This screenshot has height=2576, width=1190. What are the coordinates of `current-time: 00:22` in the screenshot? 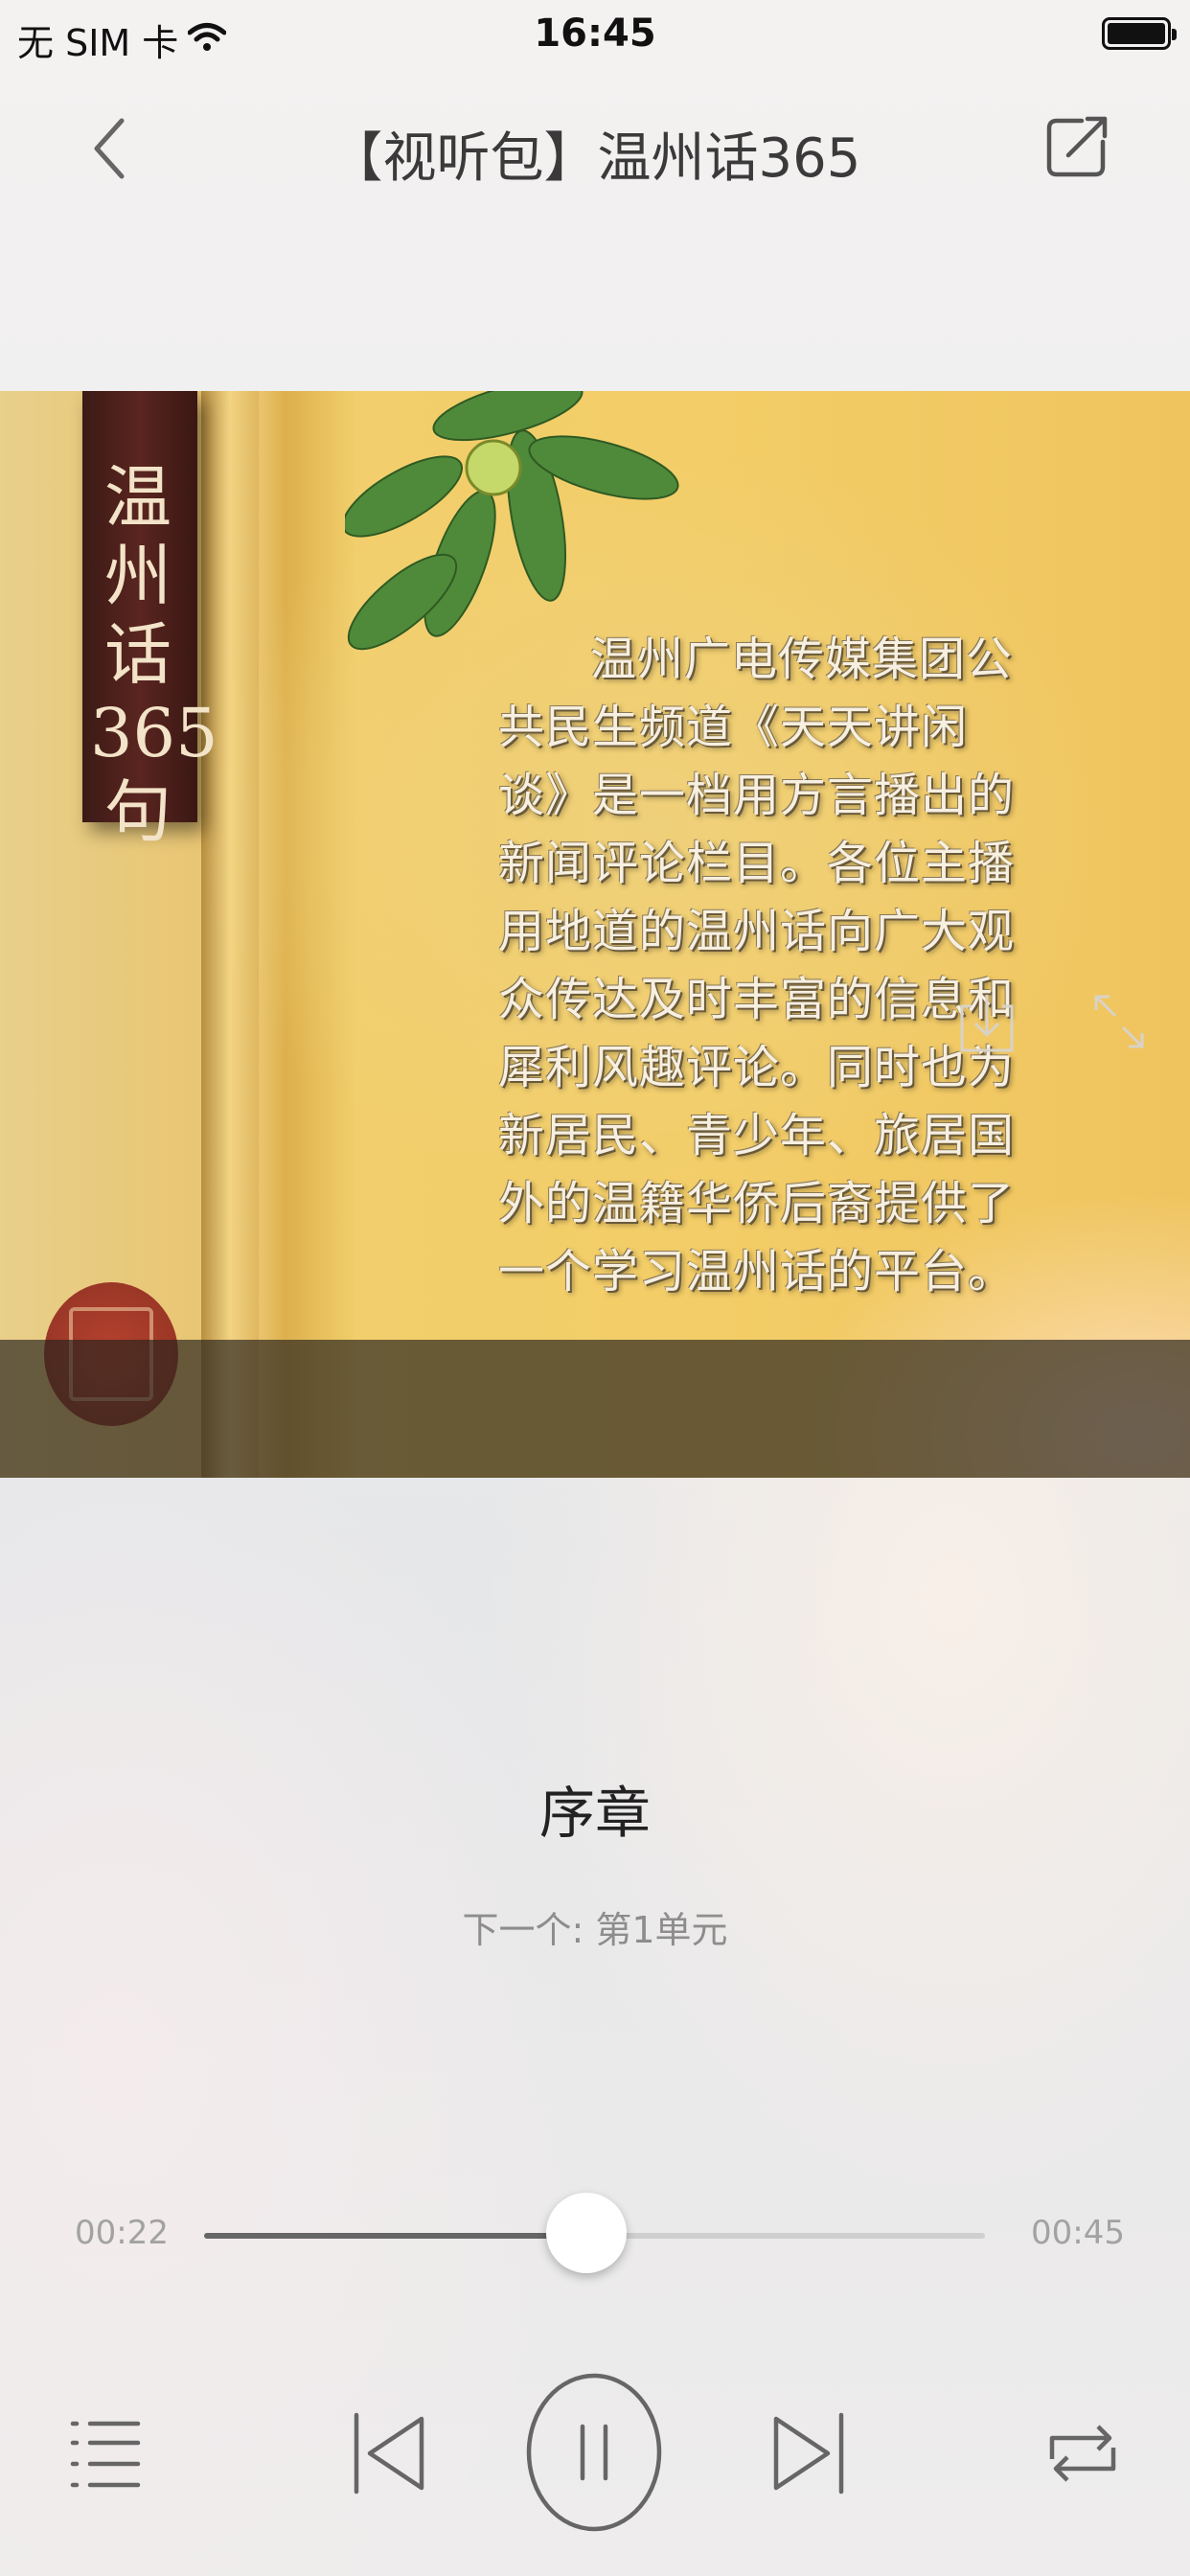 It's located at (122, 2233).